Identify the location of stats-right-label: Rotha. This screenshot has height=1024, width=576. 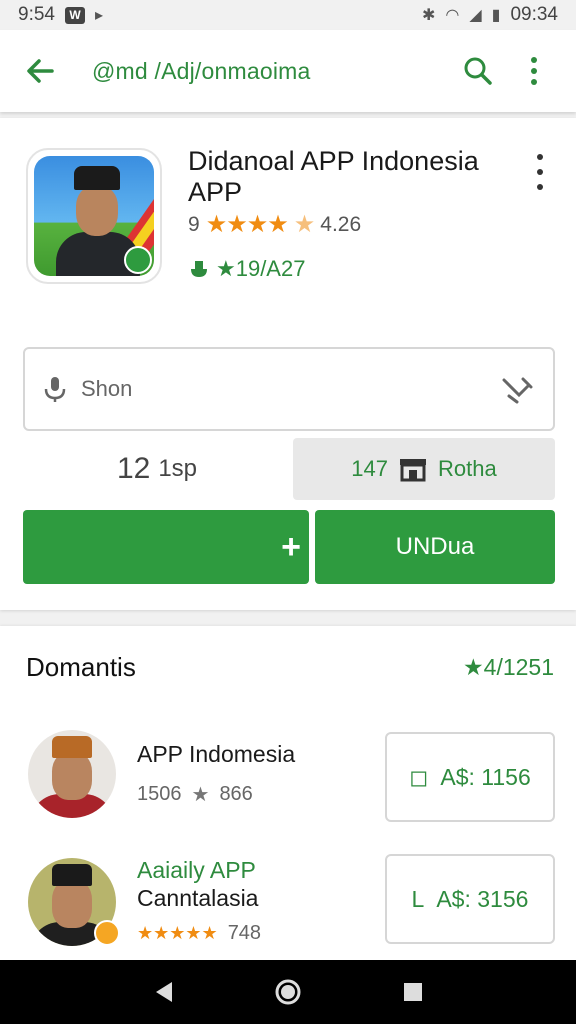
(467, 468).